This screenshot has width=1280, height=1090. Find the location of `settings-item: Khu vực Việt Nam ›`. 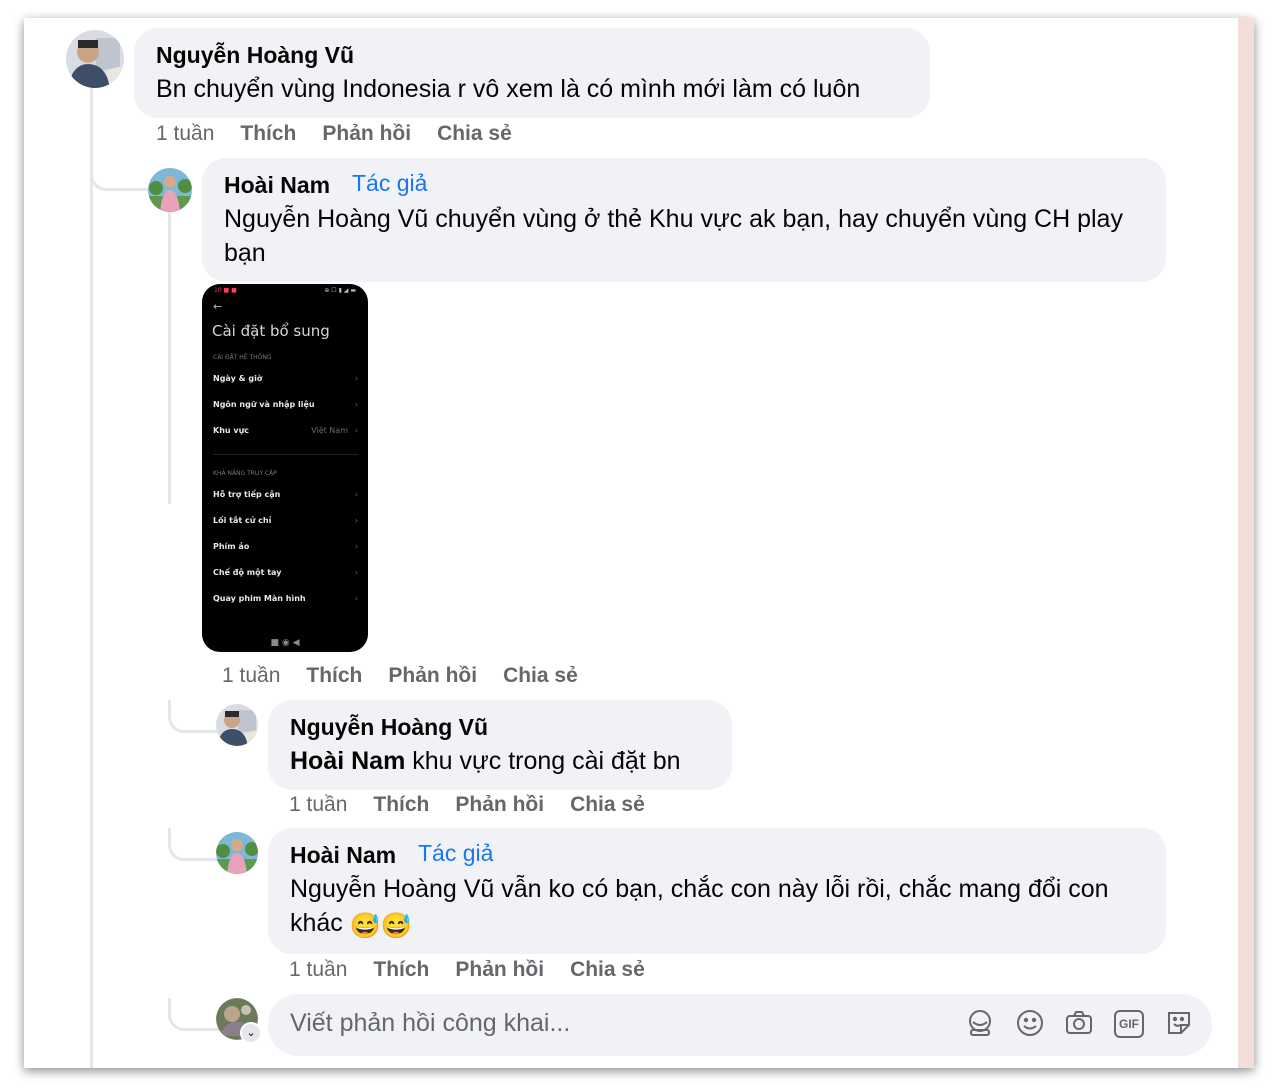

settings-item: Khu vực Việt Nam › is located at coordinates (285, 430).